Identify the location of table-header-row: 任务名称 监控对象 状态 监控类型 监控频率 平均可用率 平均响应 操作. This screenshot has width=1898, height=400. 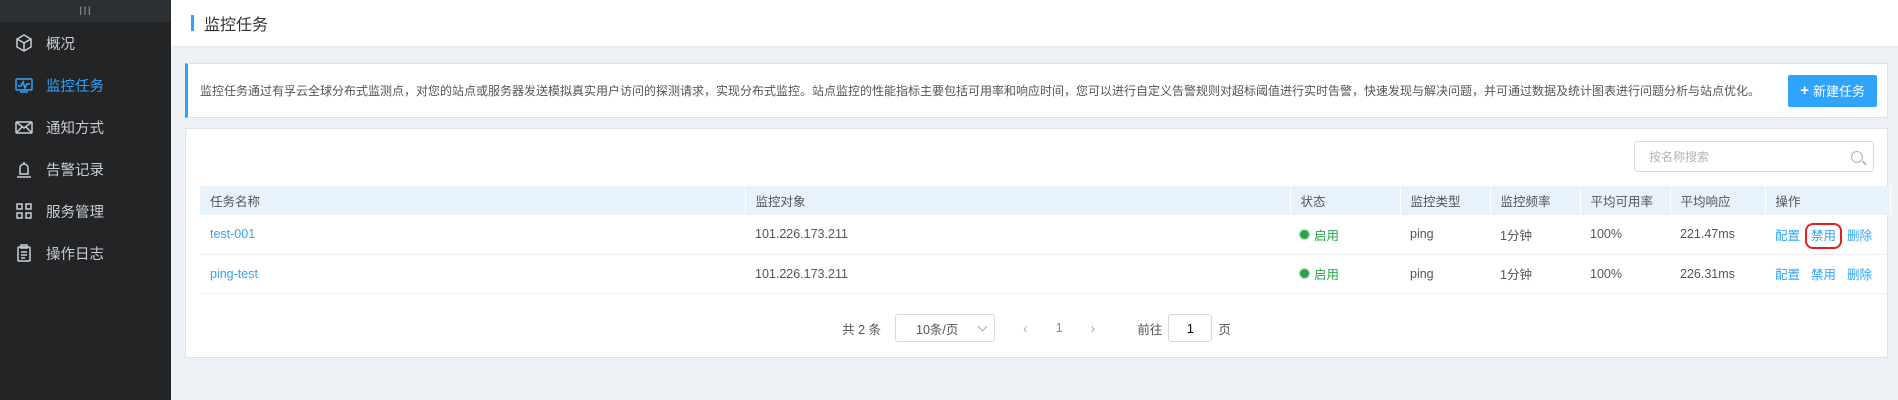
(1045, 200).